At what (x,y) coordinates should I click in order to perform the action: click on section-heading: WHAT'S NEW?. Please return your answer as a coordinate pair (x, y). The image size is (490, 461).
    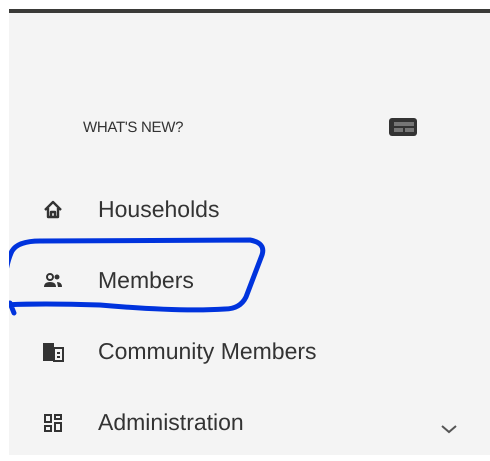
    Looking at the image, I should click on (133, 127).